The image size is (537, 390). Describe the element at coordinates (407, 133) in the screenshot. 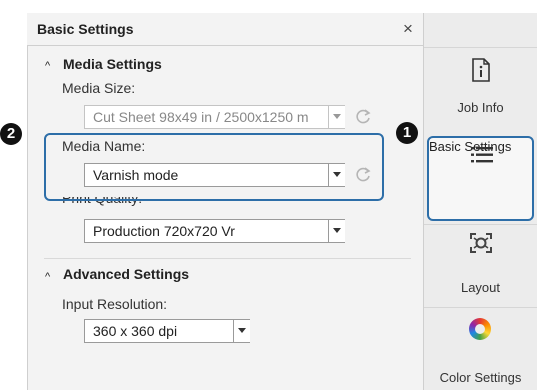

I see `callout-badge-1: 1` at that location.